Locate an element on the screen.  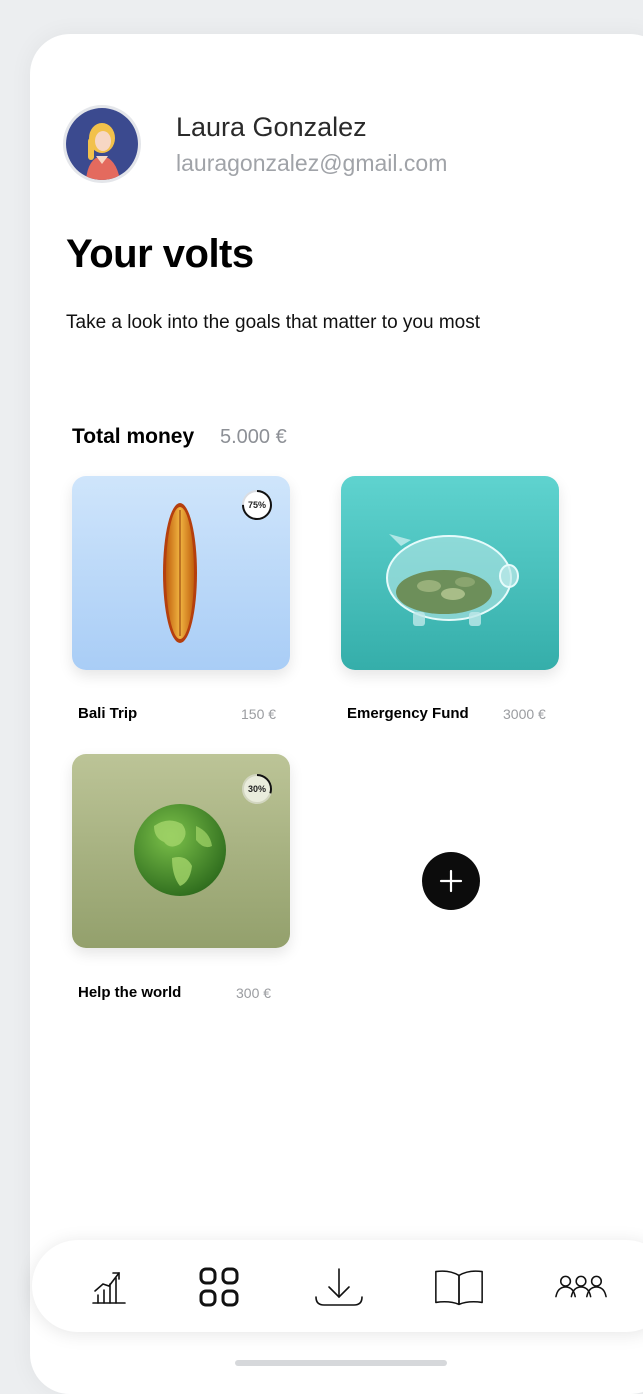
goal-amount: 300 € is located at coordinates (254, 993).